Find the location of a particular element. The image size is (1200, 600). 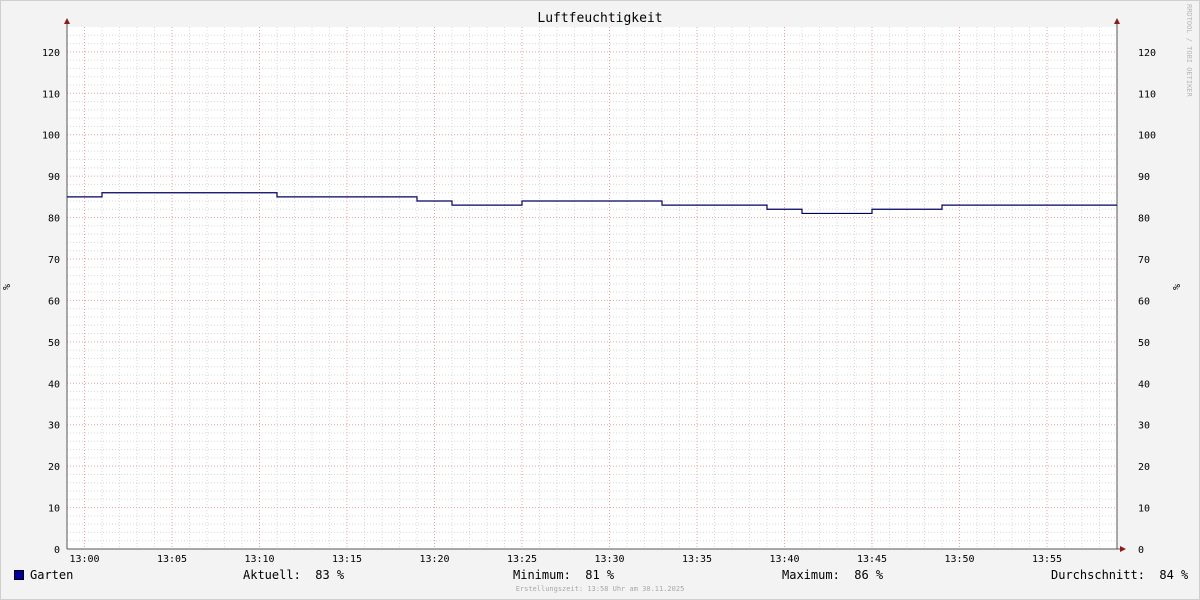

x-tick-label: 13:30 is located at coordinates (609, 559).